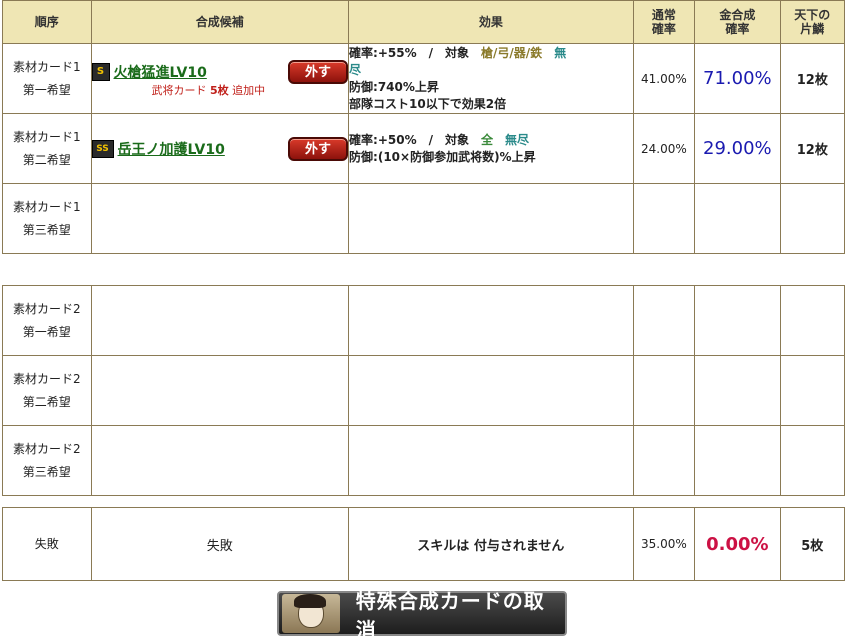 The height and width of the screenshot is (643, 847). What do you see at coordinates (47, 544) in the screenshot?
I see `fail-order: 失敗` at bounding box center [47, 544].